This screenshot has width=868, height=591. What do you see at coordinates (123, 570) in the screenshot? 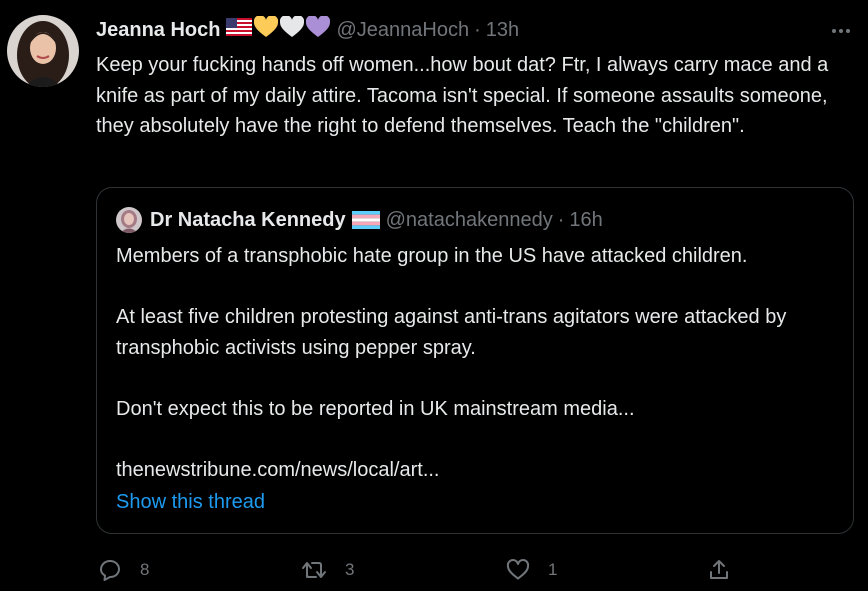
I see `reply-button: 8` at bounding box center [123, 570].